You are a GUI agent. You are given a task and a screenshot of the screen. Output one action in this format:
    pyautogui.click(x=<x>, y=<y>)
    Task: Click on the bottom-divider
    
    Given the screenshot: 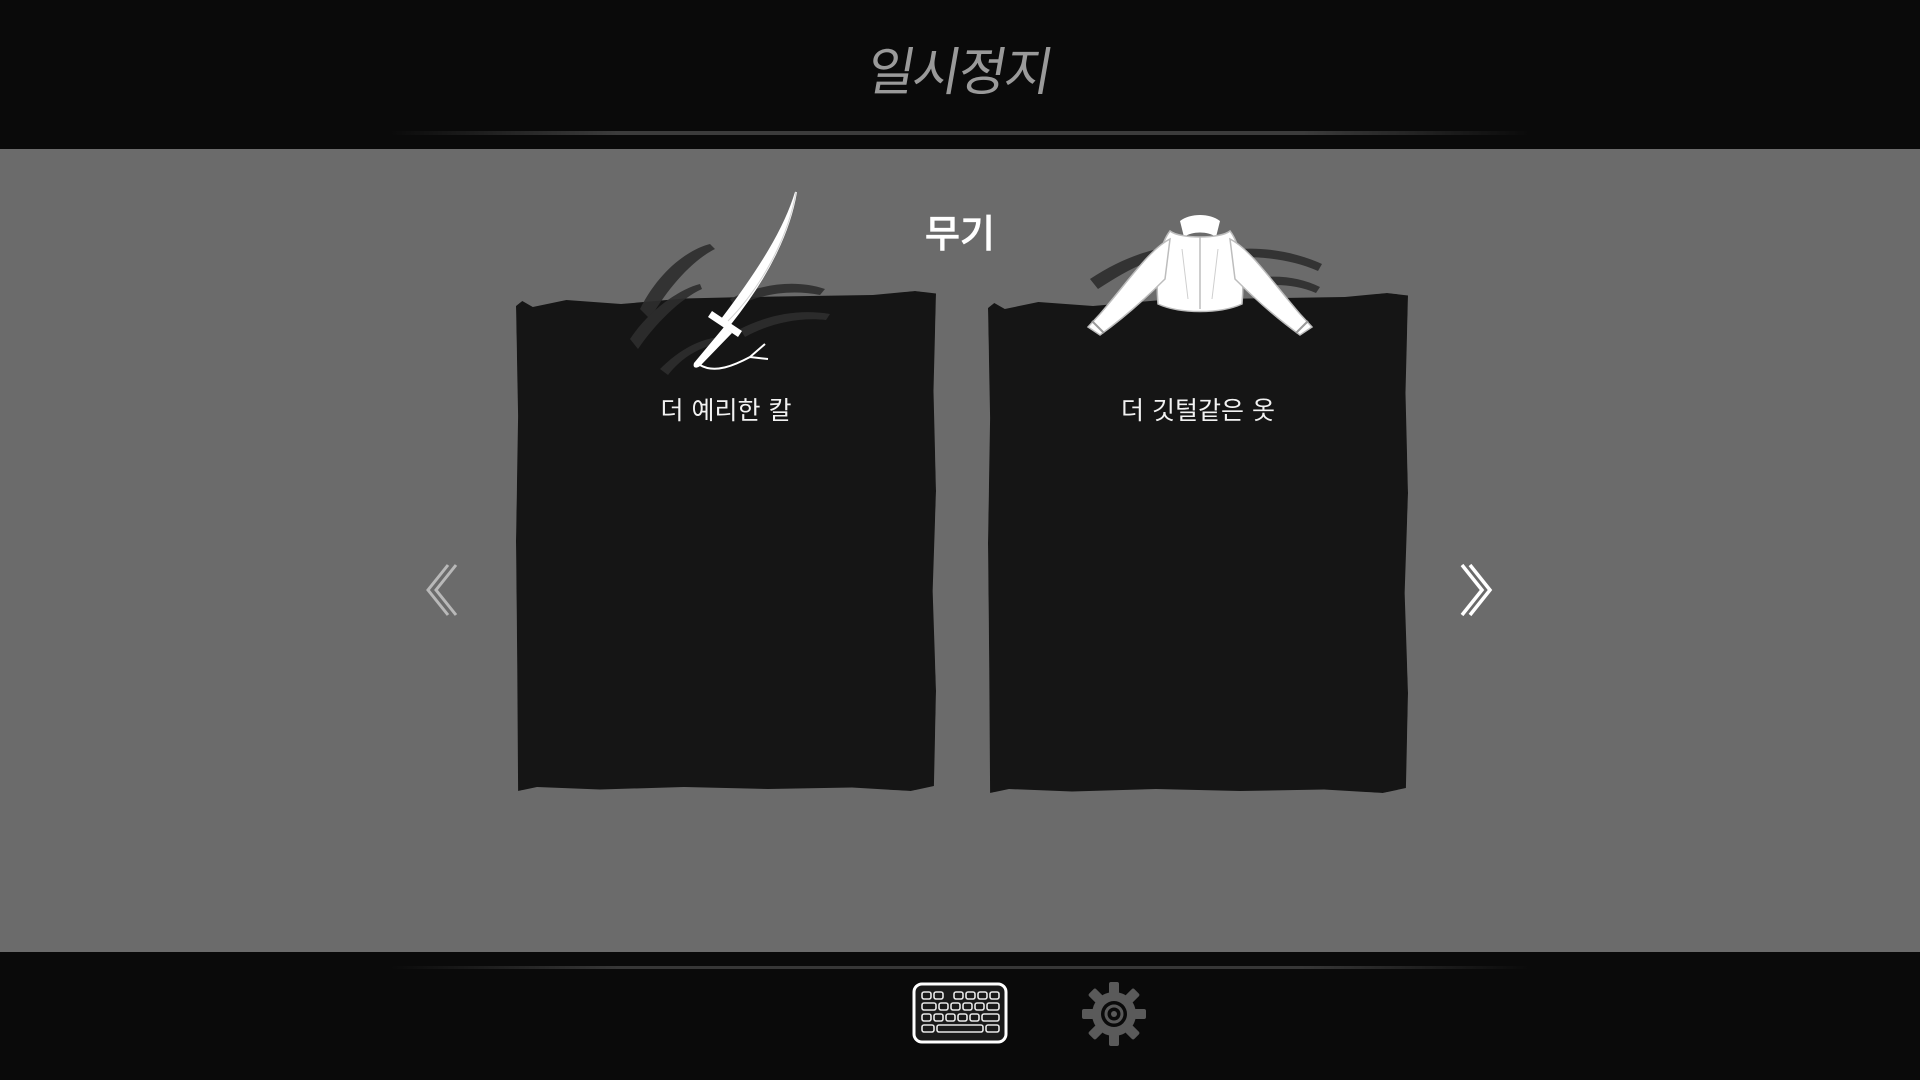 What is the action you would take?
    pyautogui.click(x=960, y=967)
    